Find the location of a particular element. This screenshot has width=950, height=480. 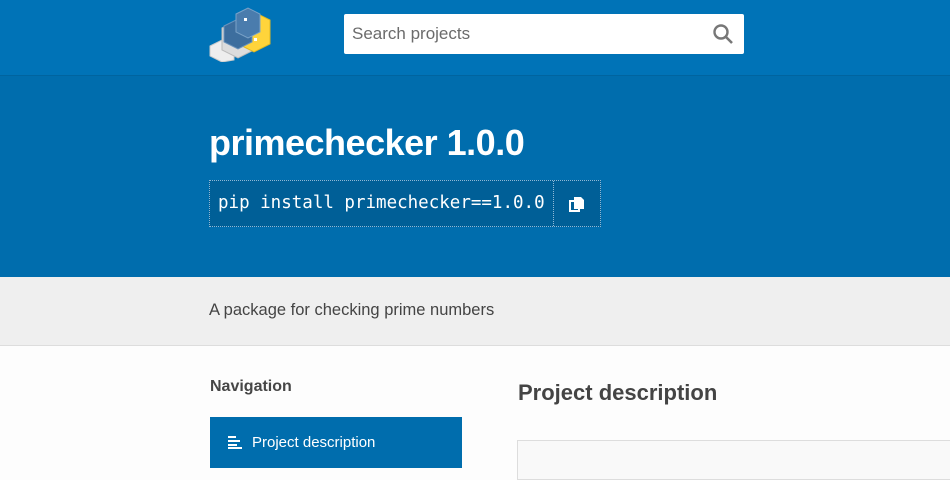

sidebar-item-project-description: Project description is located at coordinates (336, 442).